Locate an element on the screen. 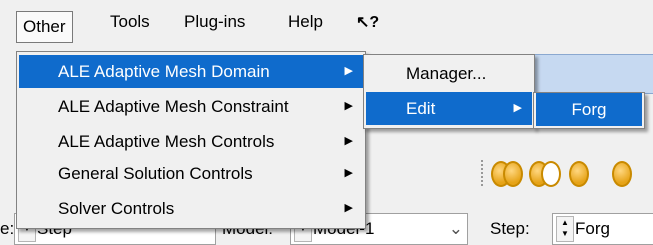 The image size is (653, 245). step-label: Step: is located at coordinates (510, 228).